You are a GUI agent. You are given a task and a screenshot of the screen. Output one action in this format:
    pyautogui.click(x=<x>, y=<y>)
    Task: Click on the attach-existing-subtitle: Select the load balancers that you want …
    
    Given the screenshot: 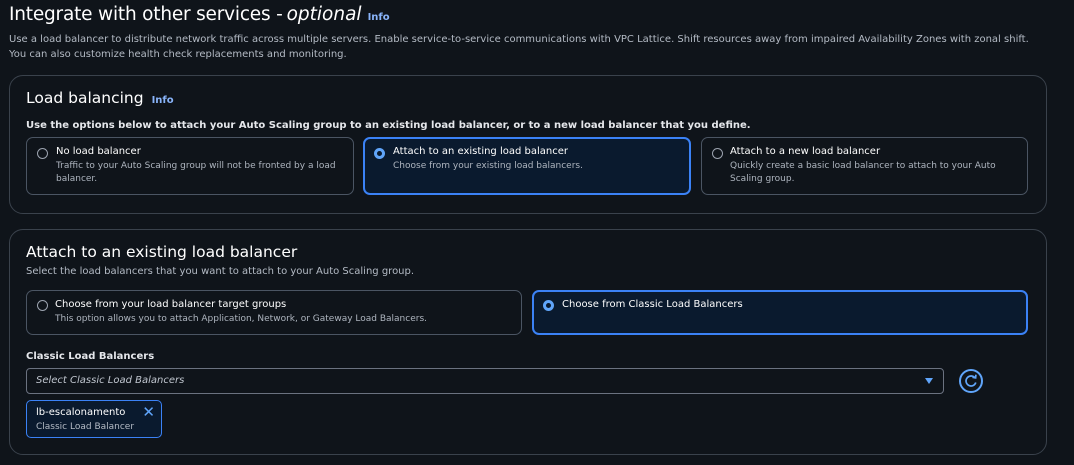 What is the action you would take?
    pyautogui.click(x=220, y=271)
    